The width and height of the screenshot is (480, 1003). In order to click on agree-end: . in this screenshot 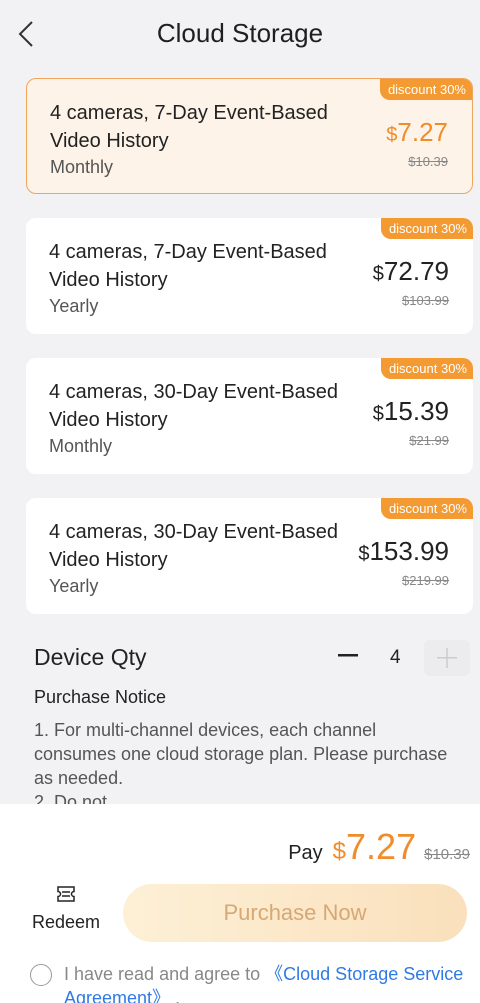, I will do `click(175, 995)`.